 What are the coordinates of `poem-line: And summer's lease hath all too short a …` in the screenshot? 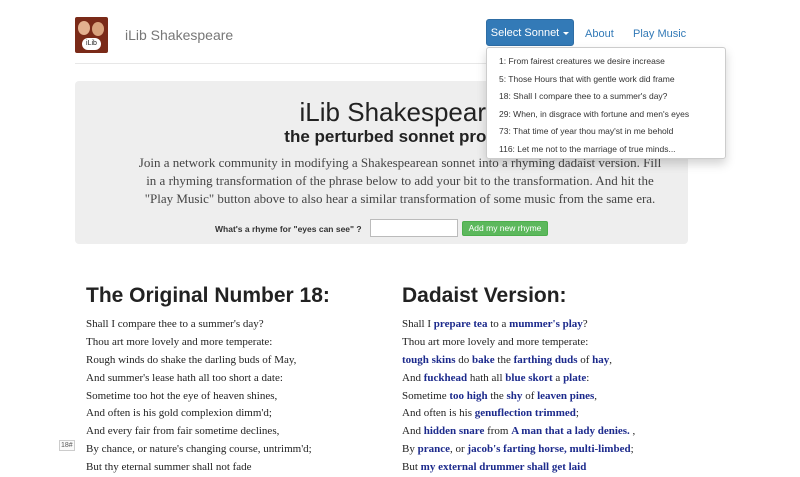 It's located at (184, 377).